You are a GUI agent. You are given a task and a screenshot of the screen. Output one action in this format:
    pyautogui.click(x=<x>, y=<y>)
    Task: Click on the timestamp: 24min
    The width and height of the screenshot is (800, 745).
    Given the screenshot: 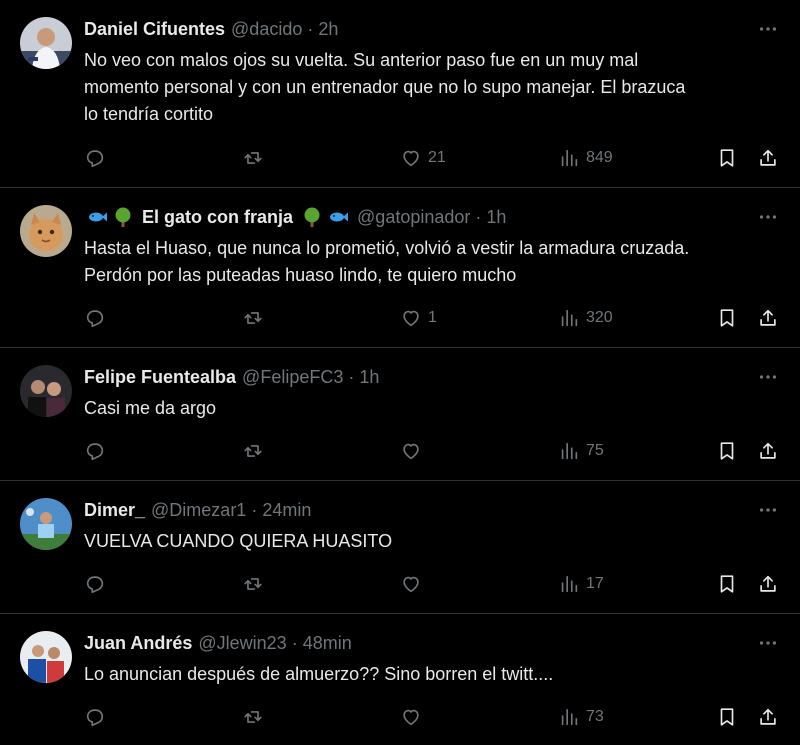 What is the action you would take?
    pyautogui.click(x=286, y=510)
    